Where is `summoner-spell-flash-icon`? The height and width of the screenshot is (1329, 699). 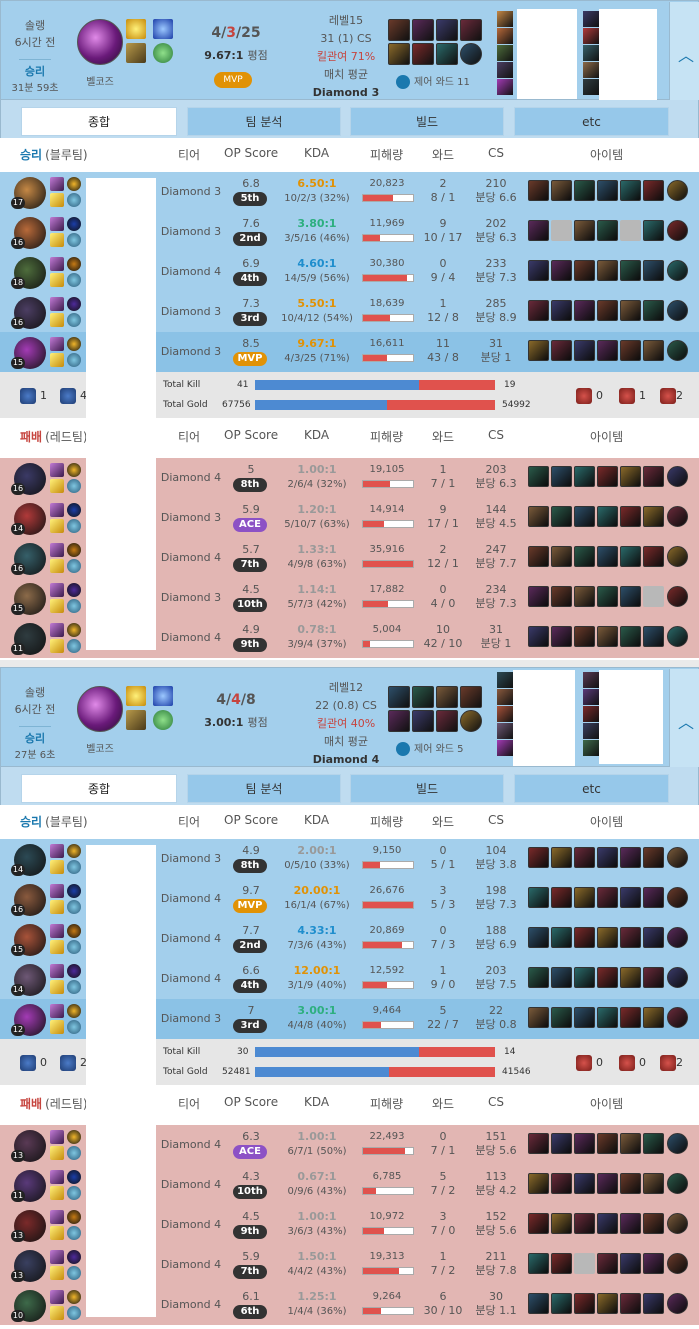
summoner-spell-flash-icon is located at coordinates (163, 696).